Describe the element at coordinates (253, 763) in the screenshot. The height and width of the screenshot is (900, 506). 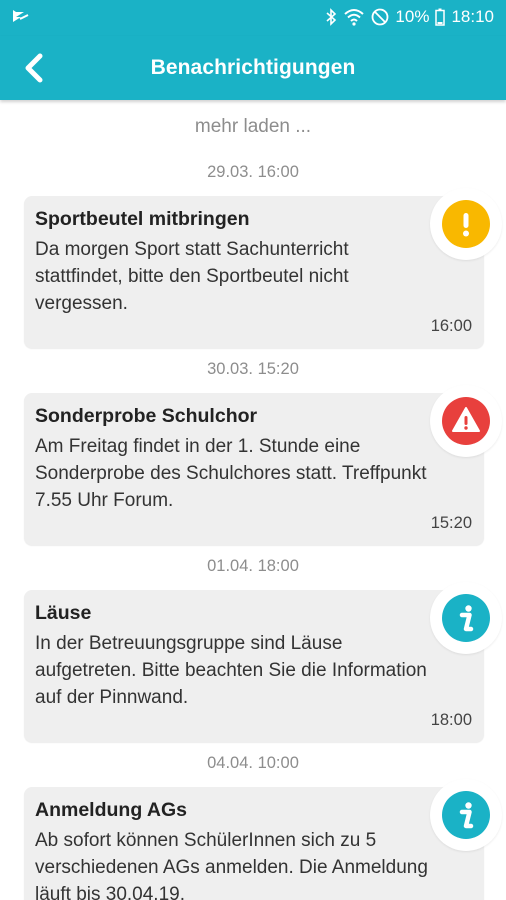
I see `date-header: 04.04. 10:00` at that location.